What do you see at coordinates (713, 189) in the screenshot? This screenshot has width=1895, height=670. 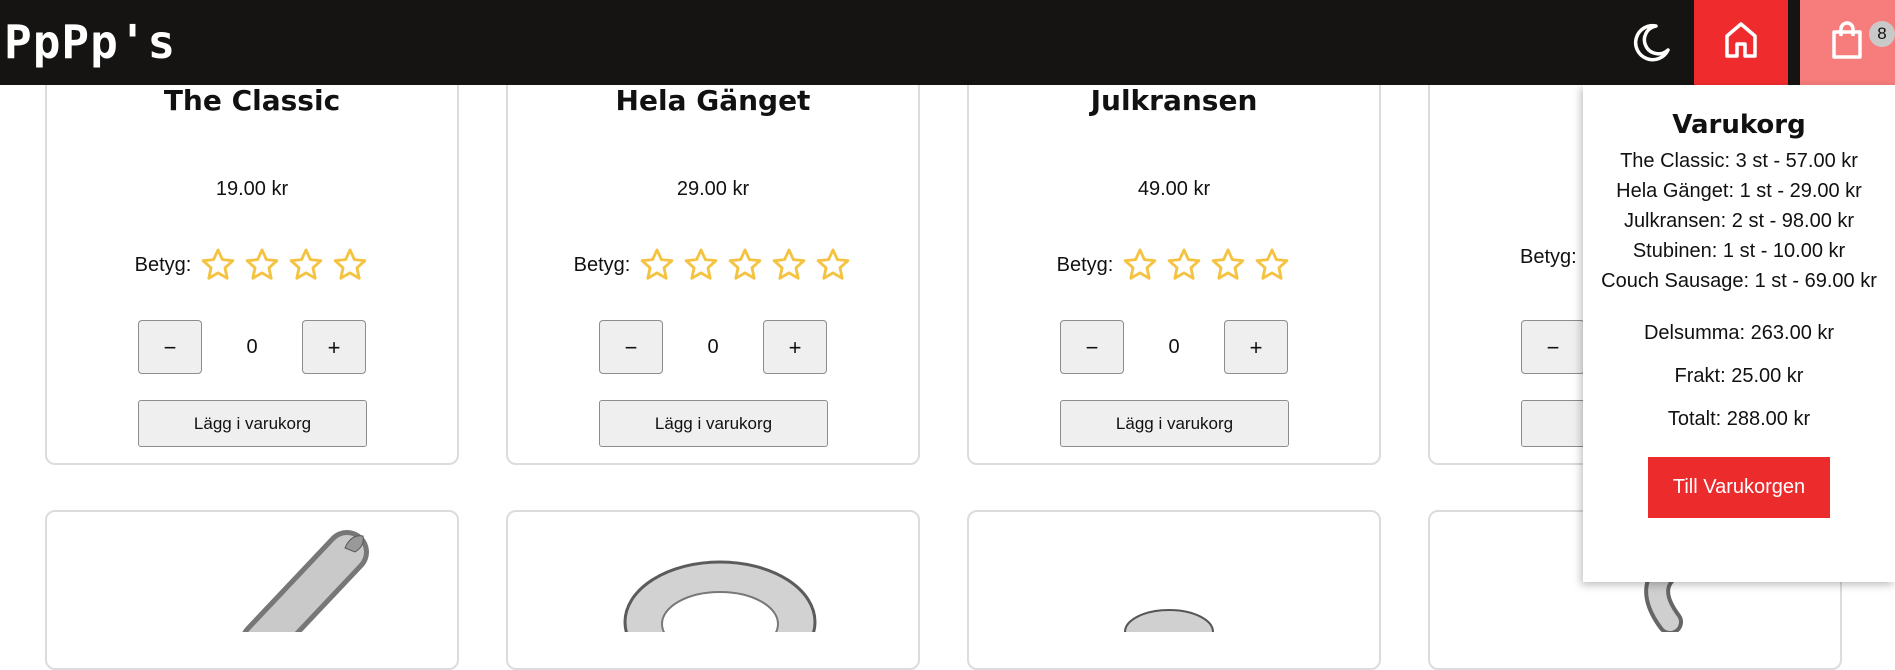 I see `product-price: 29.00 kr` at bounding box center [713, 189].